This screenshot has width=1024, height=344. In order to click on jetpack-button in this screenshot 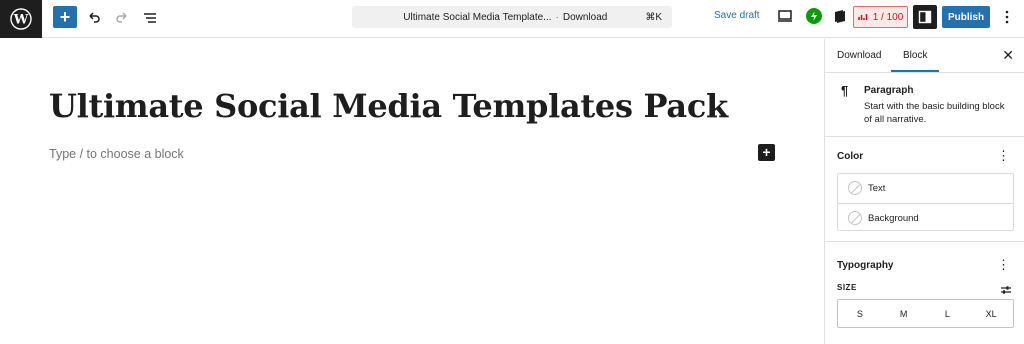, I will do `click(814, 16)`.